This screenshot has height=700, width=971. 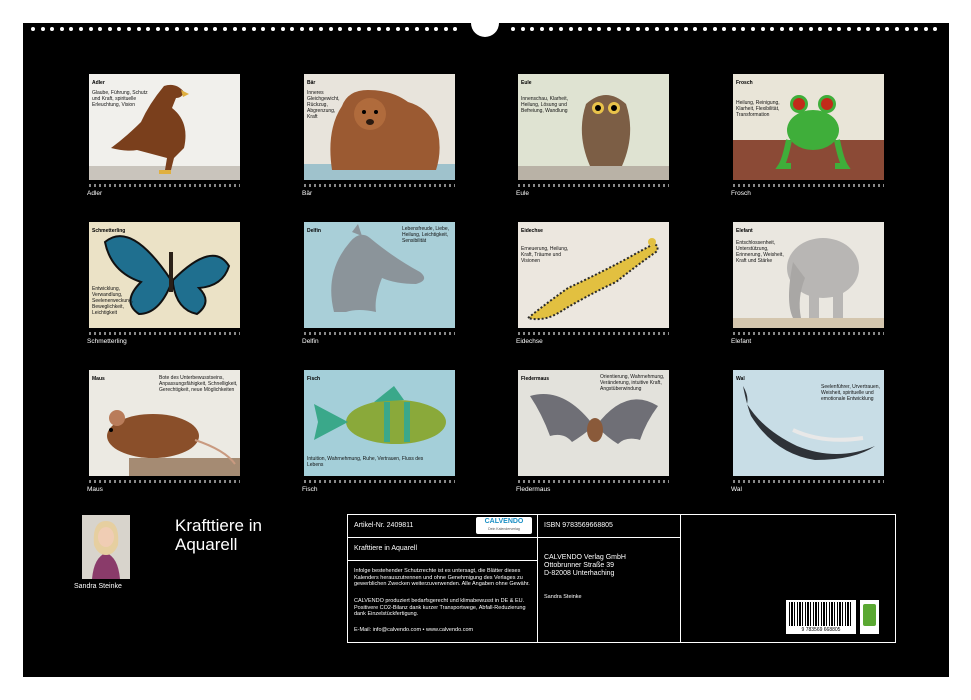 I want to click on tile-title: Frosch, so click(x=744, y=83).